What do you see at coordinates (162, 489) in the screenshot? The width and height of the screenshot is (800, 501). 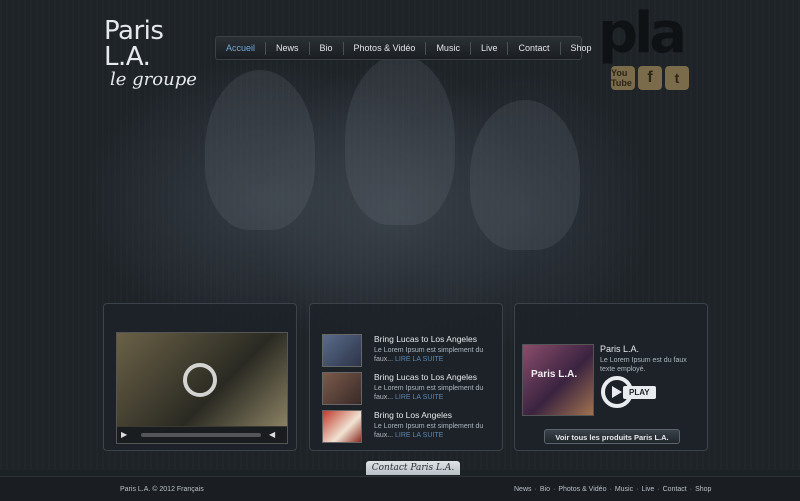 I see `footer-copyright: Paris L.A. © 2012 Français` at bounding box center [162, 489].